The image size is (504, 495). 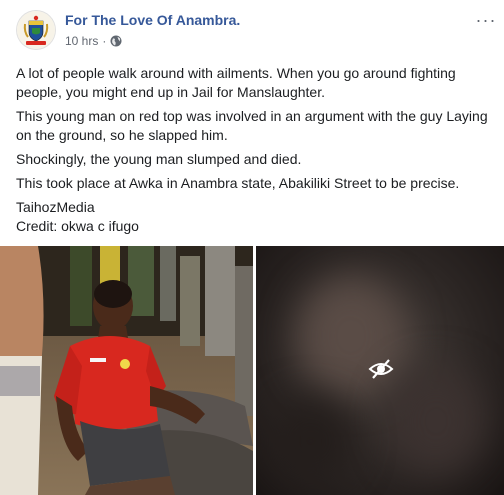 I want to click on anambra-seal-logo, so click(x=36, y=30).